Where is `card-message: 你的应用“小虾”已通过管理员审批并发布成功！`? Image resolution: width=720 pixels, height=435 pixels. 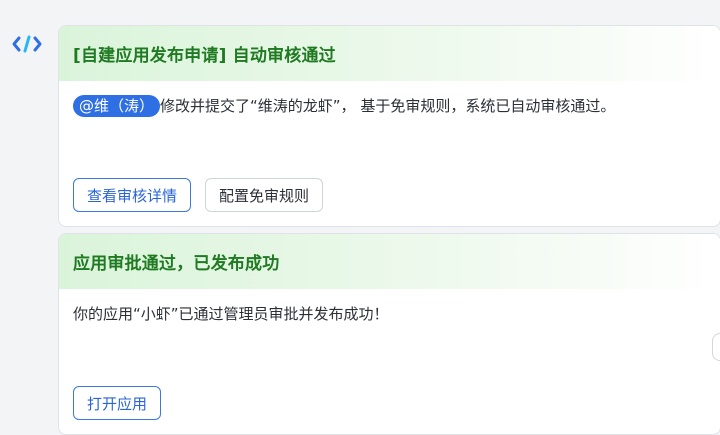 card-message: 你的应用“小虾”已通过管理员审批并发布成功！ is located at coordinates (389, 307).